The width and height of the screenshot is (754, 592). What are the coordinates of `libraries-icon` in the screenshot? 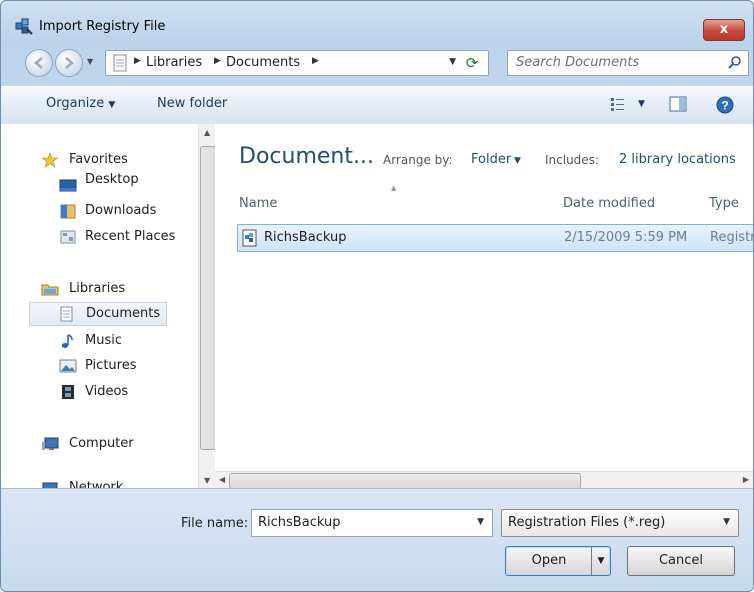 It's located at (50, 290).